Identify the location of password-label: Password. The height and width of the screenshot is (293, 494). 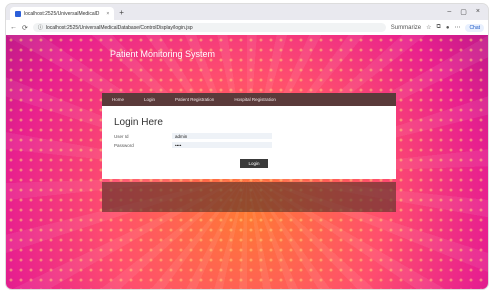
(124, 145).